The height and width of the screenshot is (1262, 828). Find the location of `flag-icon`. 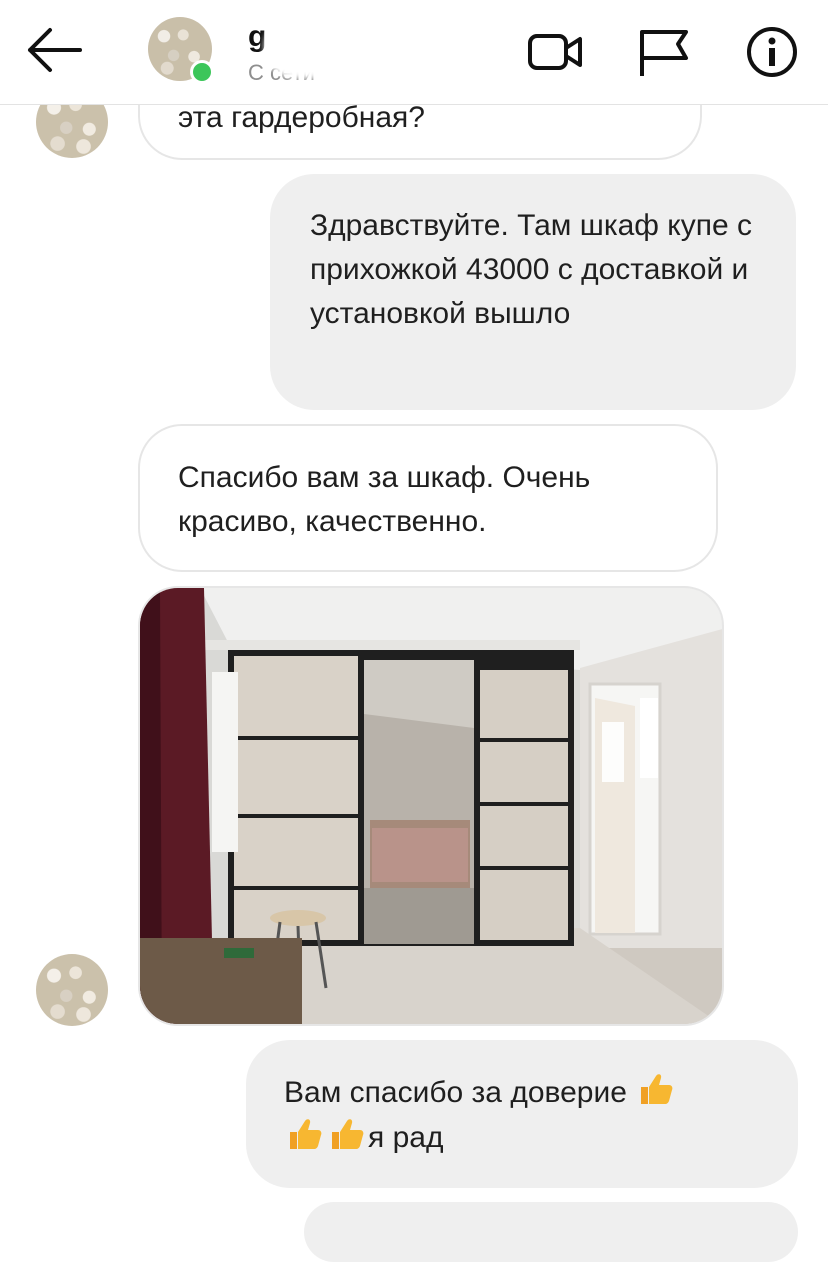

flag-icon is located at coordinates (664, 53).